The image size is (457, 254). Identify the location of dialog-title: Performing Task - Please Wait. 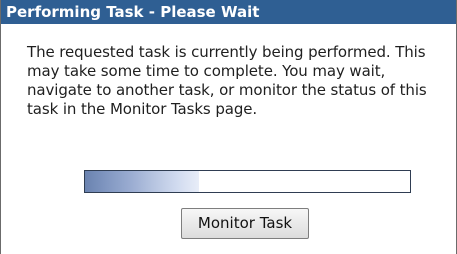
(133, 12).